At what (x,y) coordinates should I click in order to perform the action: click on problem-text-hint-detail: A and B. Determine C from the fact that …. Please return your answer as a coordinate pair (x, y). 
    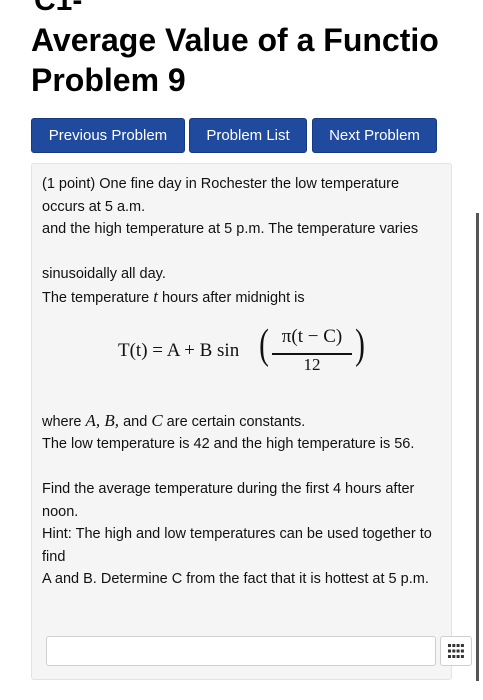
    Looking at the image, I should click on (235, 579).